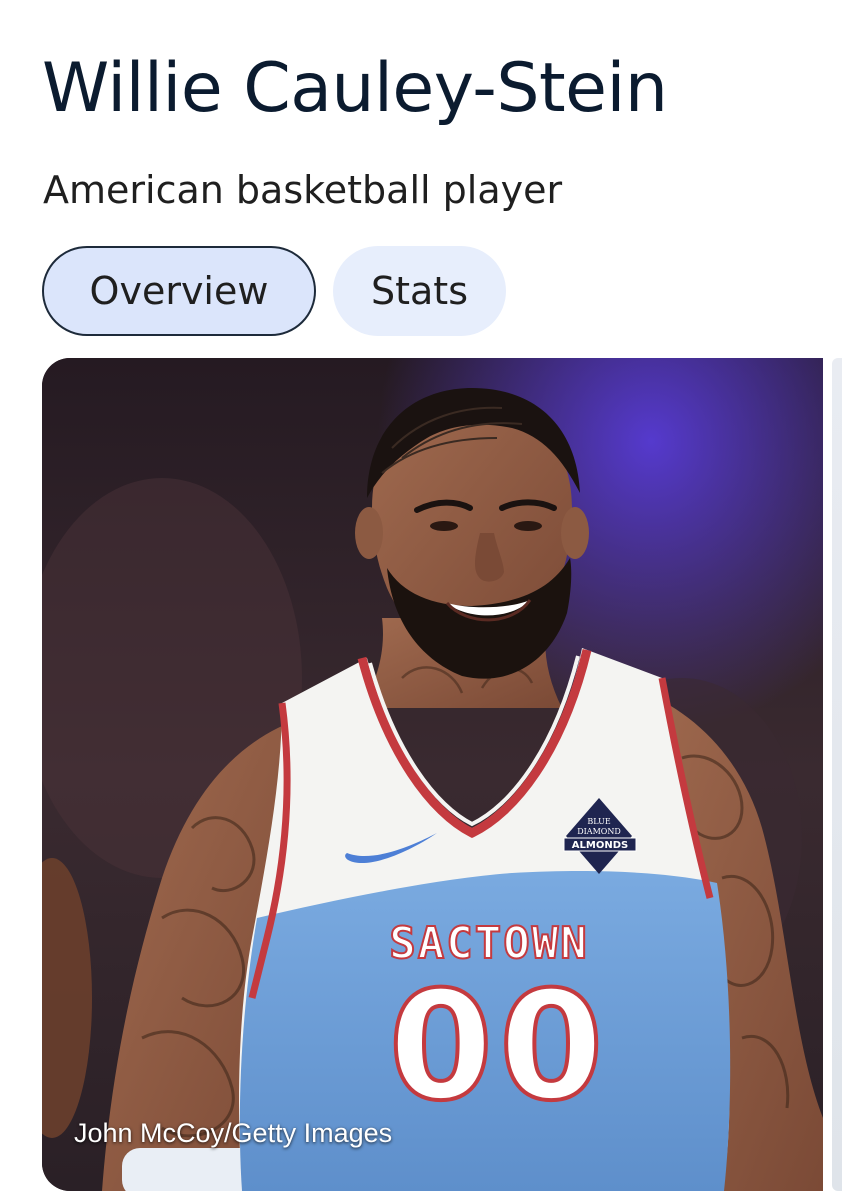 The image size is (842, 1200). Describe the element at coordinates (303, 190) in the screenshot. I see `page-subtitle: American basketball player` at that location.